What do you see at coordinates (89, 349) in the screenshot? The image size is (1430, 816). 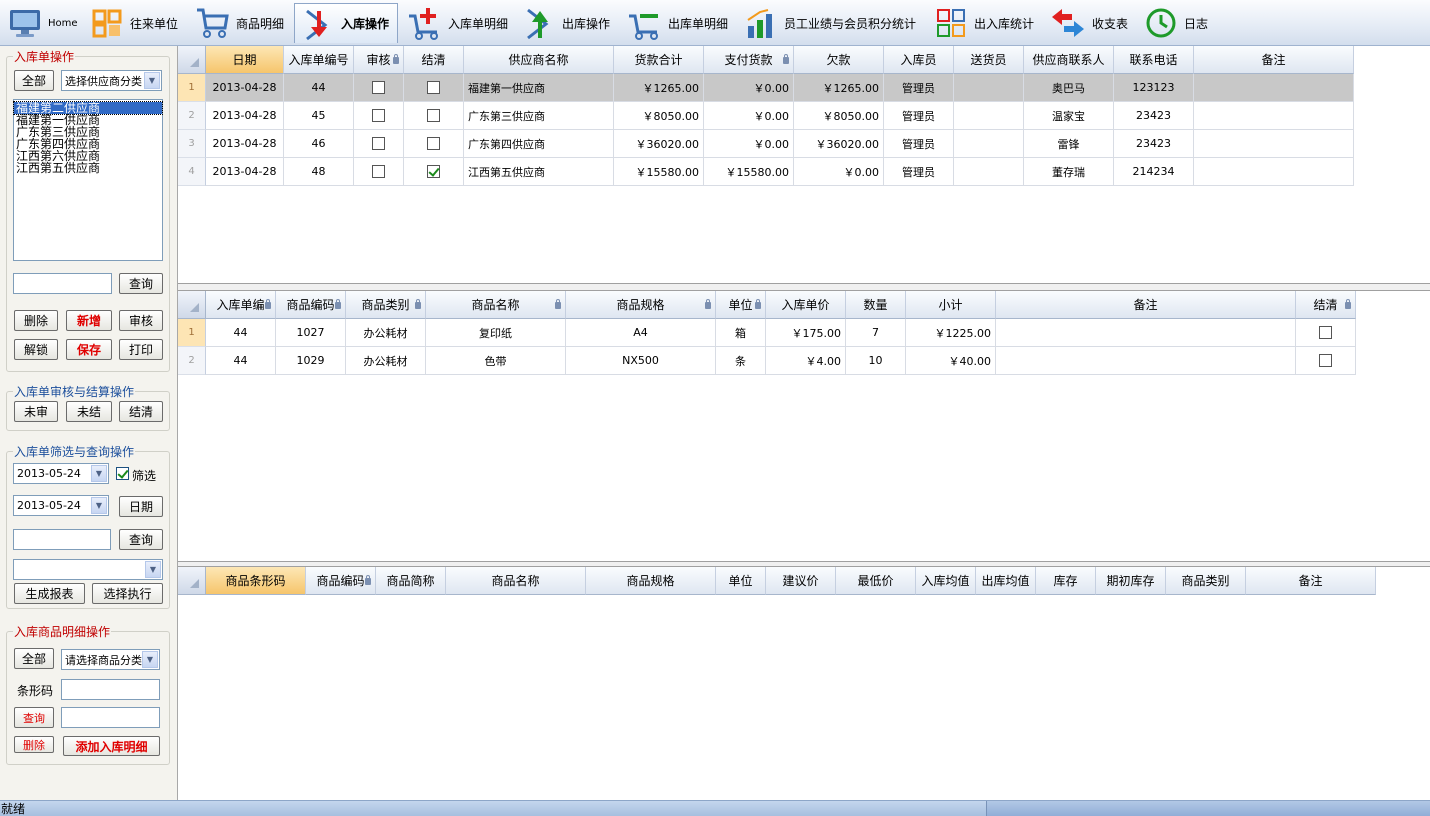 I see `save-order-button: 保存` at bounding box center [89, 349].